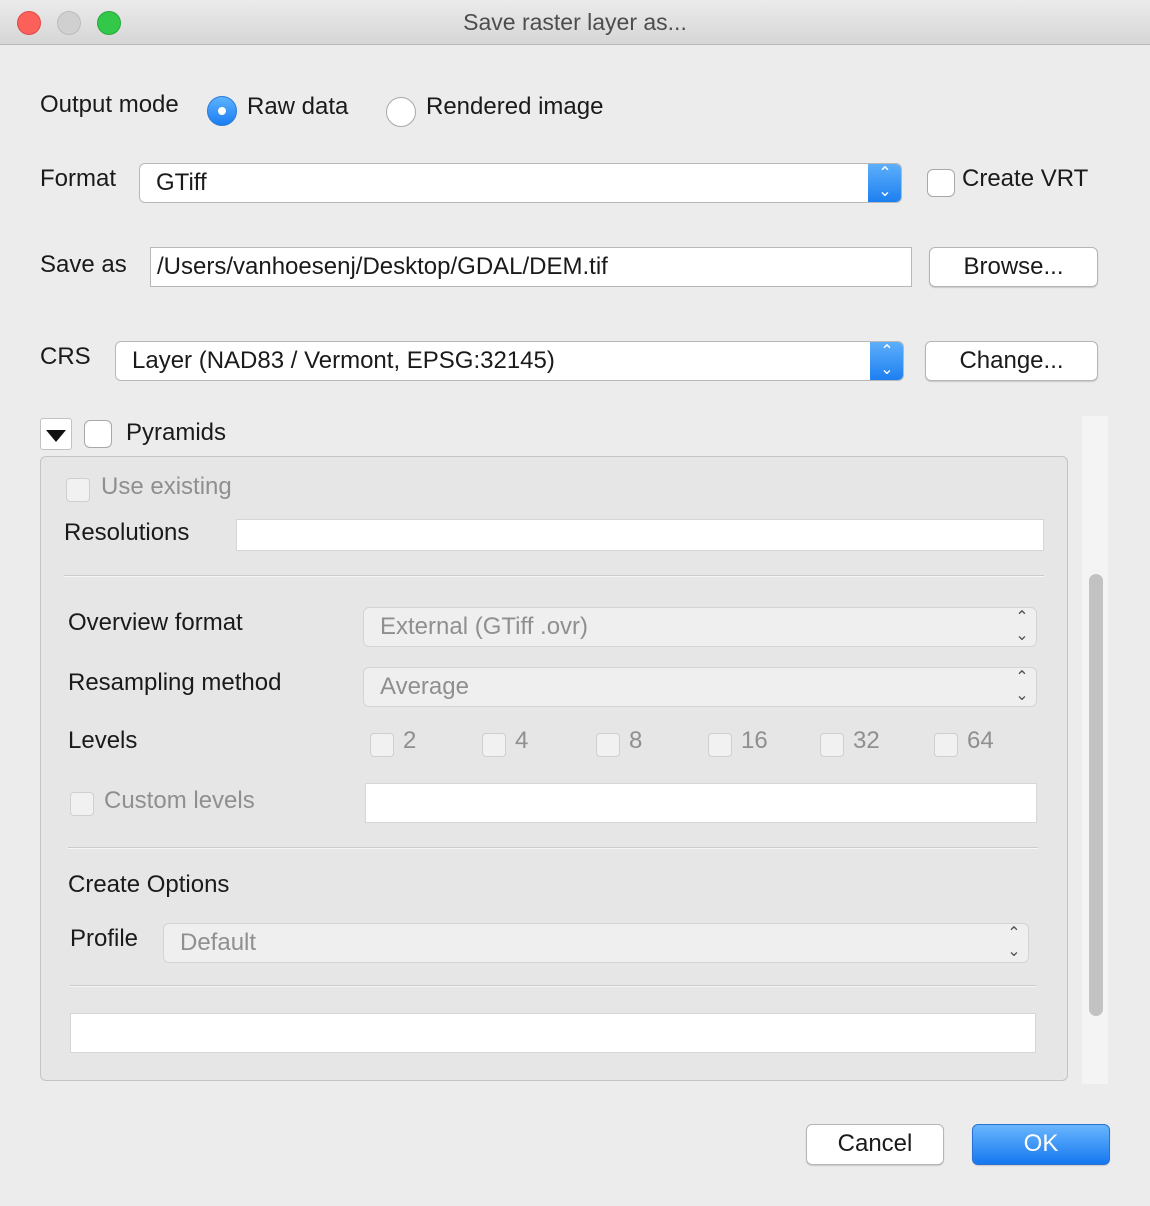 This screenshot has width=1150, height=1206. I want to click on create-vrt-checkbox, so click(941, 183).